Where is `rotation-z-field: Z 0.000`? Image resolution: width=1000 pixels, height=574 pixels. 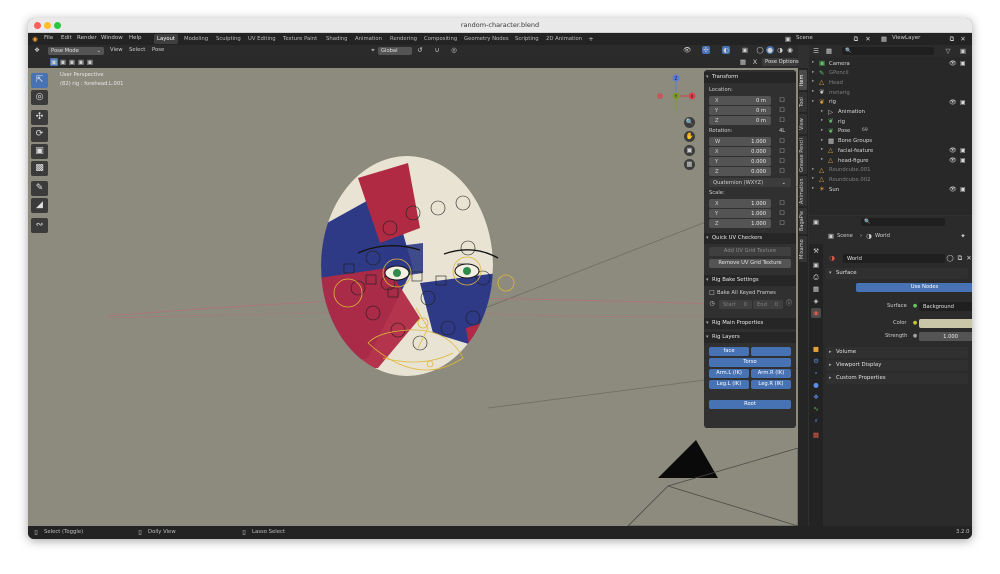
rotation-z-field: Z 0.000 is located at coordinates (740, 171).